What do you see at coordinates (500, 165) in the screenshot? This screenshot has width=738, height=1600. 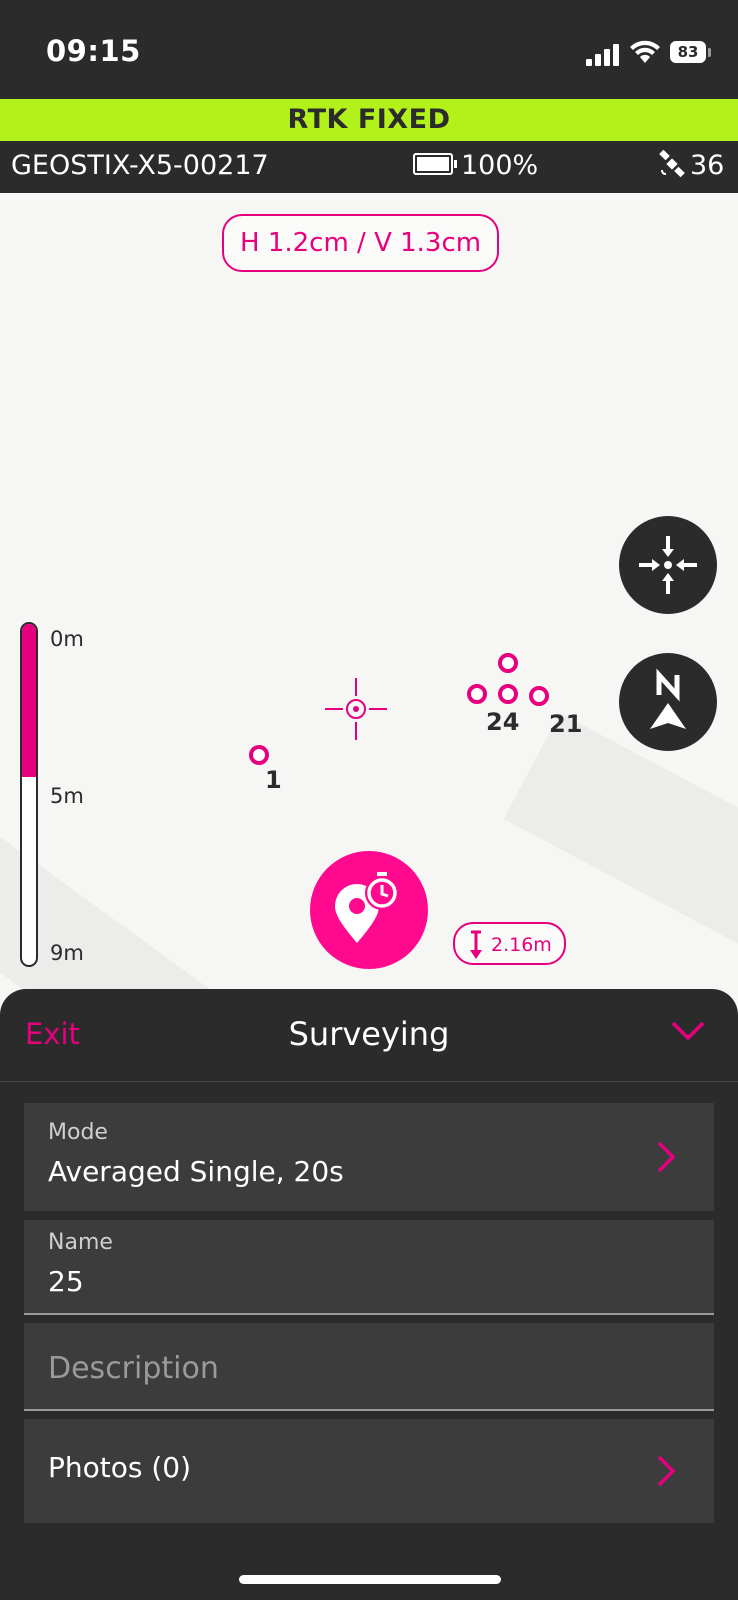 I see `device-battery-value: 100%` at bounding box center [500, 165].